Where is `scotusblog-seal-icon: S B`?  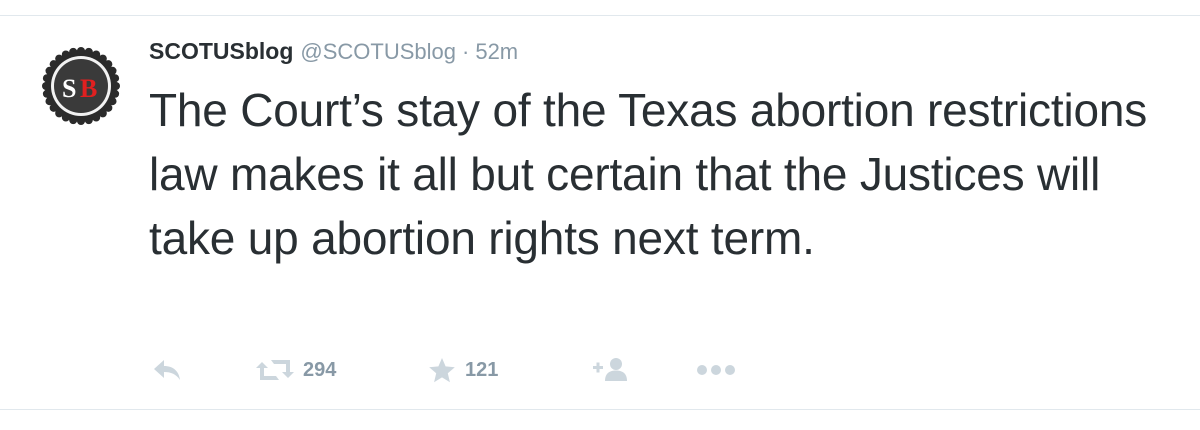 scotusblog-seal-icon: S B is located at coordinates (81, 86).